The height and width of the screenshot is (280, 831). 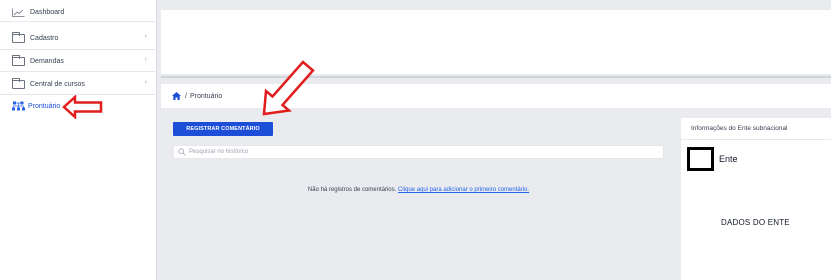 I want to click on info-panel-title: Informações do Ente subnacional, so click(x=756, y=129).